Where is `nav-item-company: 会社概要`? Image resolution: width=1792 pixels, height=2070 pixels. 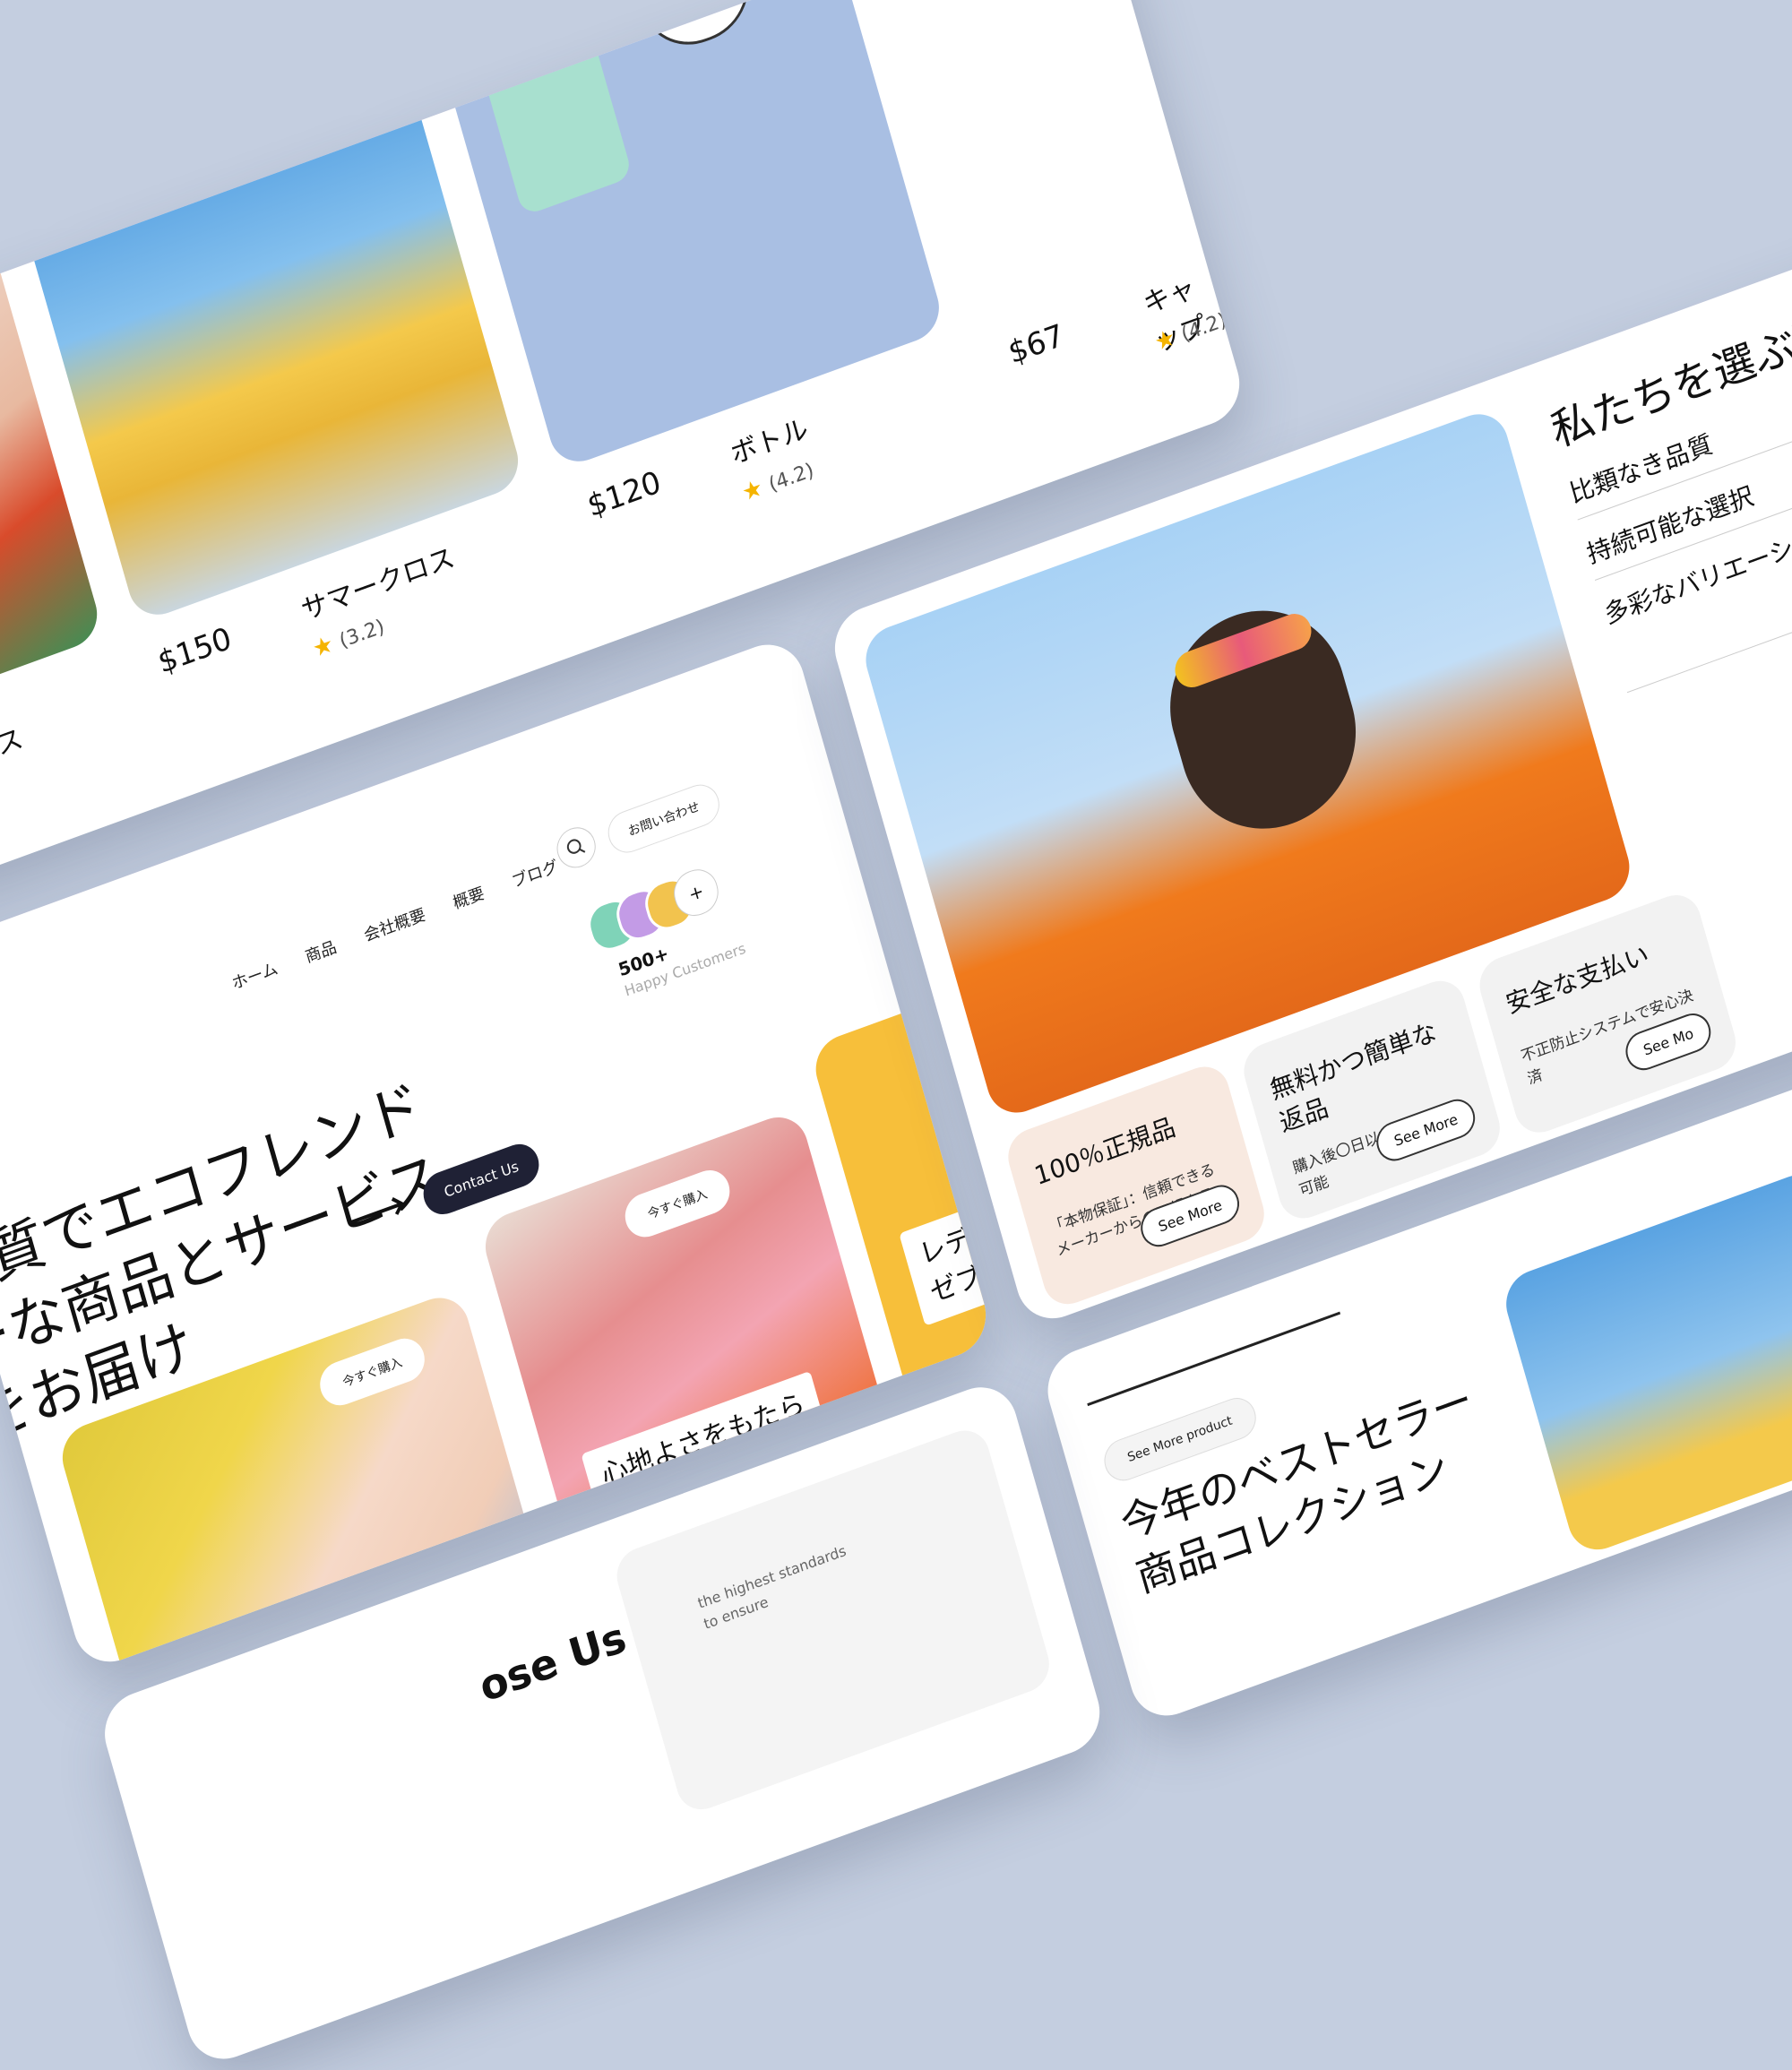
nav-item-company: 会社概要 is located at coordinates (395, 925).